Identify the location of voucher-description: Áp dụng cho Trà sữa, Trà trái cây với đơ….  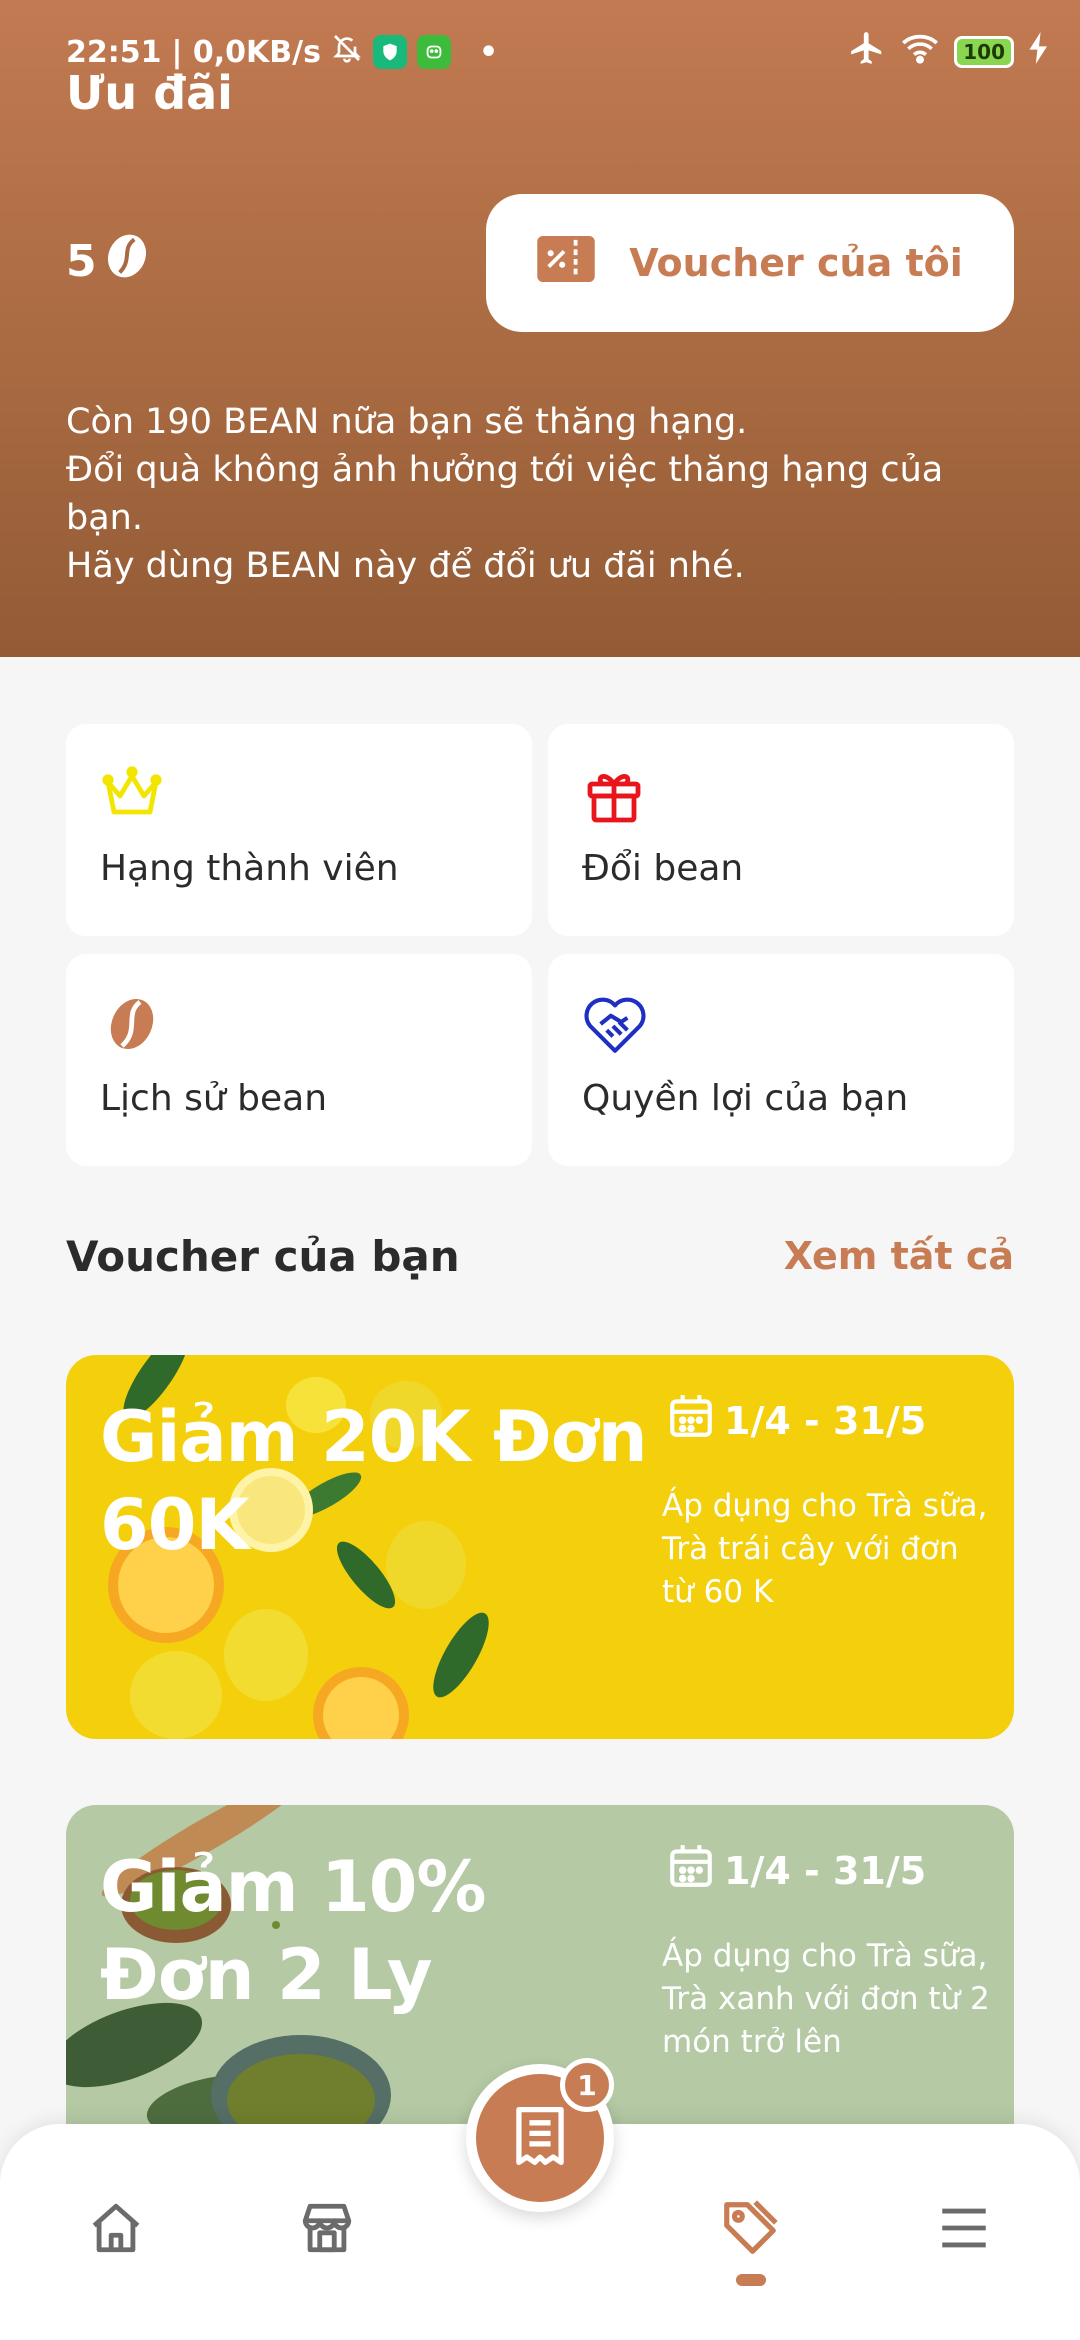
(825, 1549).